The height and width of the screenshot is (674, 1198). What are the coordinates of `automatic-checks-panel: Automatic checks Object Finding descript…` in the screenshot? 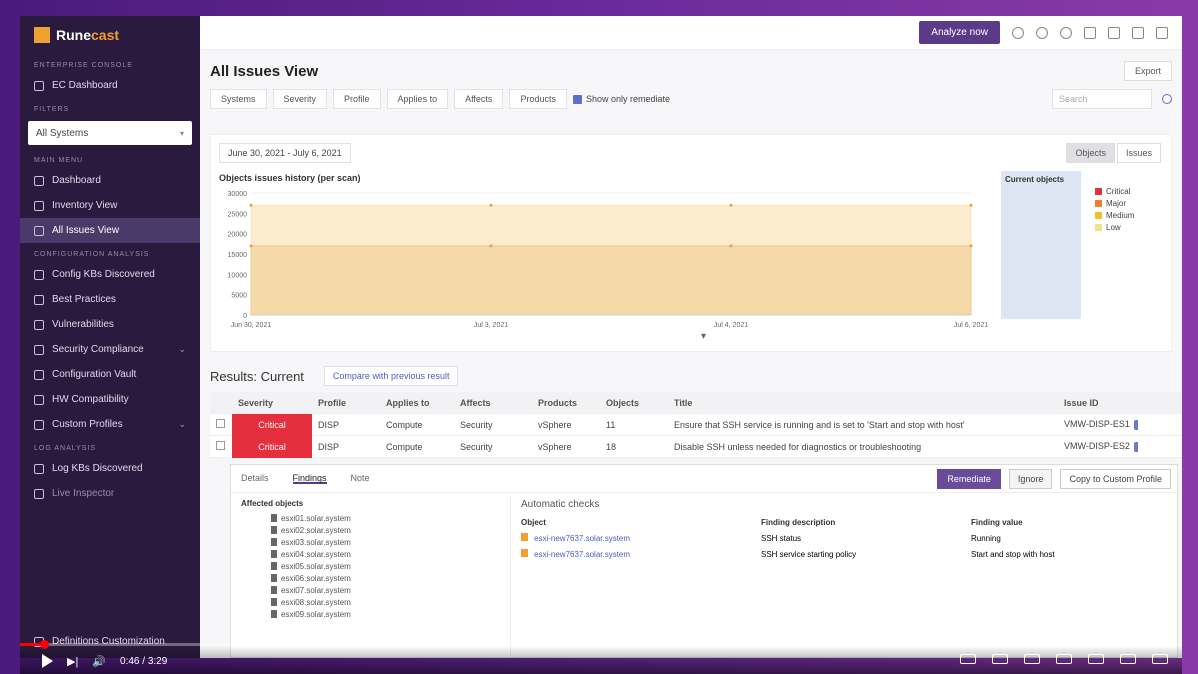 It's located at (846, 528).